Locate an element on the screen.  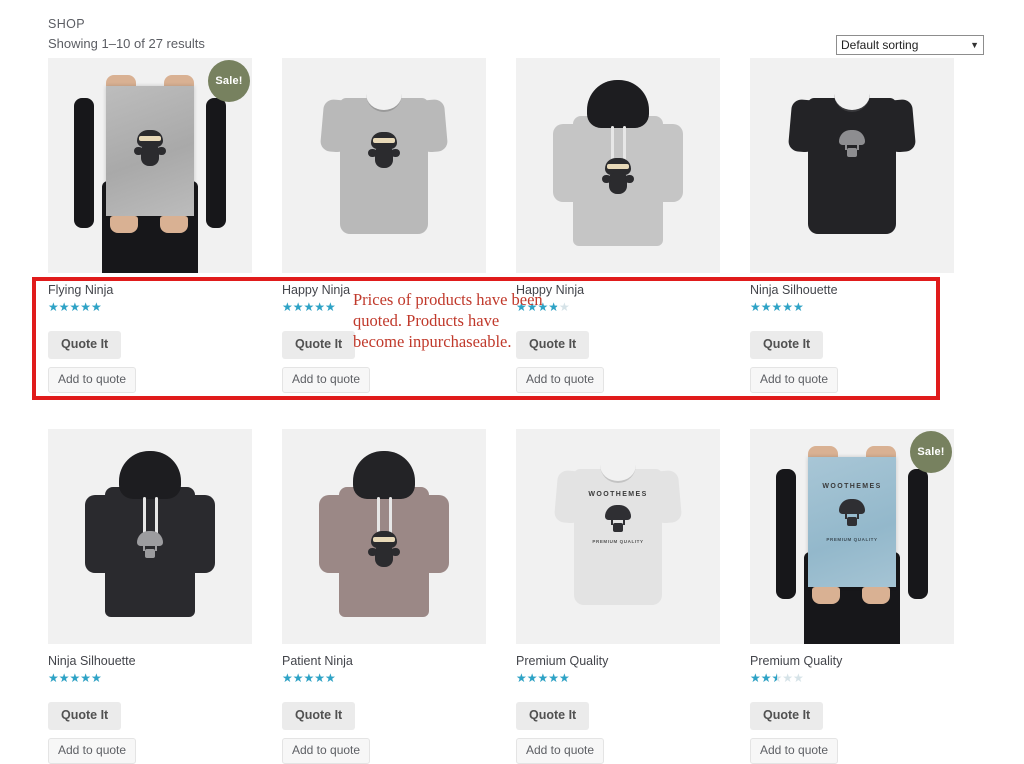
sorting-selected-label: Default sorting is located at coordinates (880, 45).